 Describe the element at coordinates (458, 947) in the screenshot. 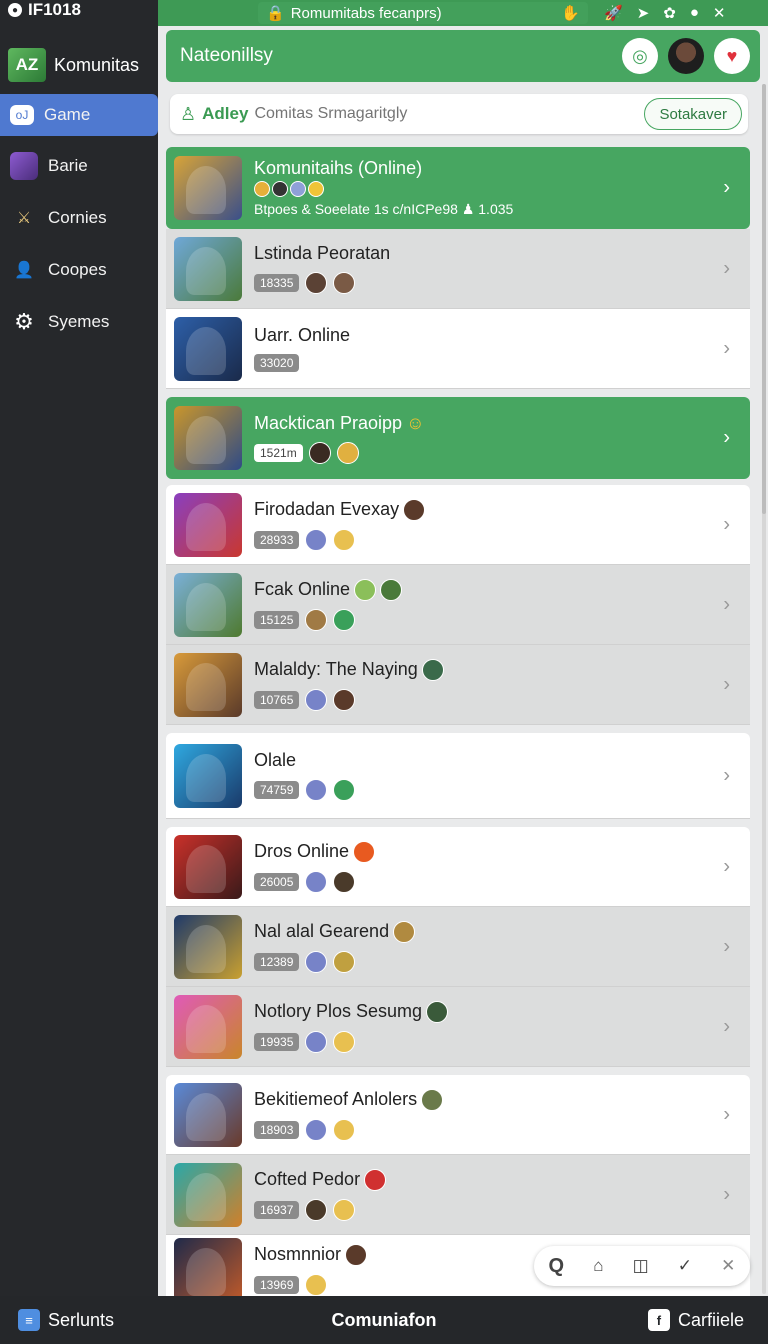

I see `game-row: Nal alal Gearend 12389 ›` at that location.